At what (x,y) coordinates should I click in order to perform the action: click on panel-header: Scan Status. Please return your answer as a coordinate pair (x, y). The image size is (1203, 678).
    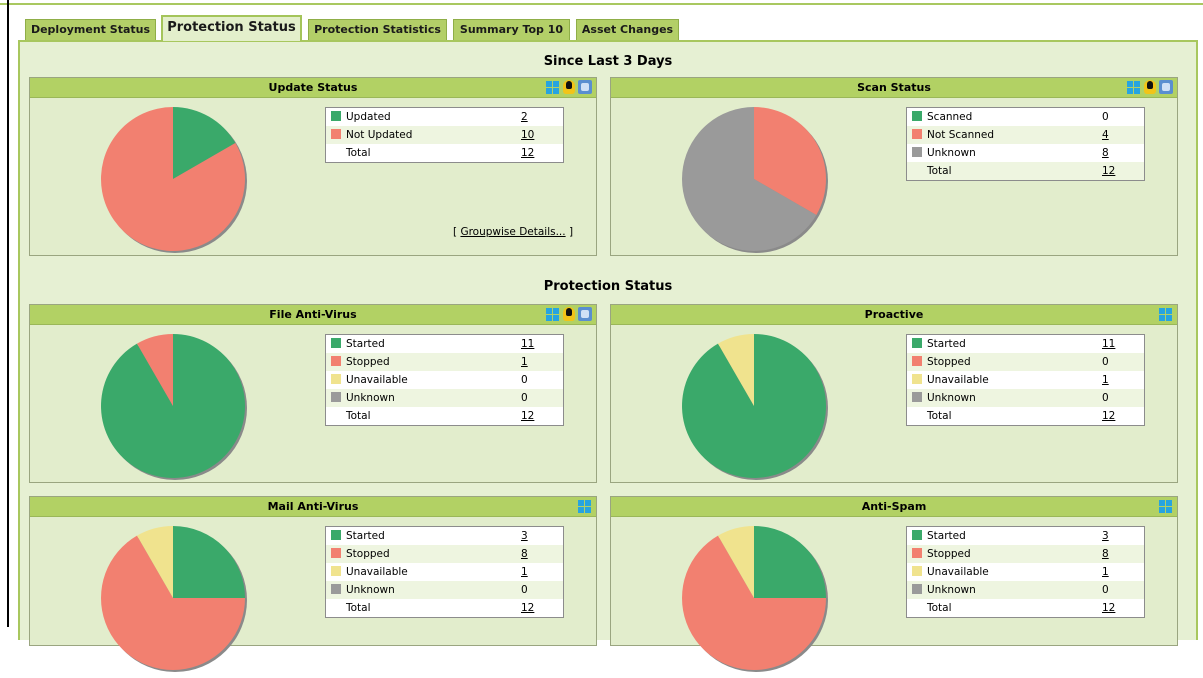
    Looking at the image, I should click on (894, 88).